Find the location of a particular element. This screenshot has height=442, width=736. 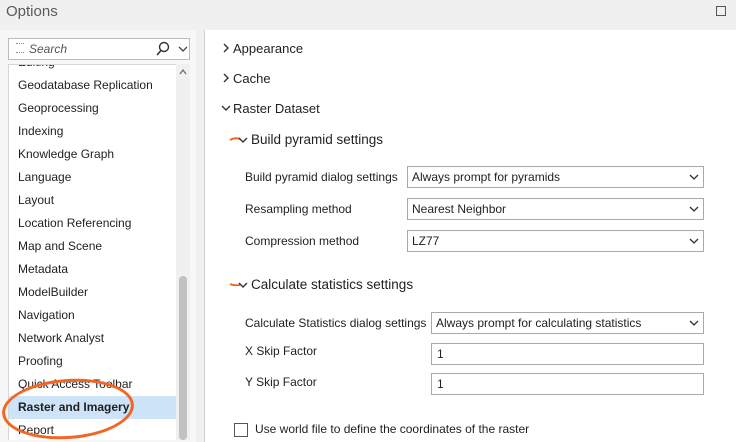

y-skip-factor-label: Y Skip Factor is located at coordinates (281, 382).